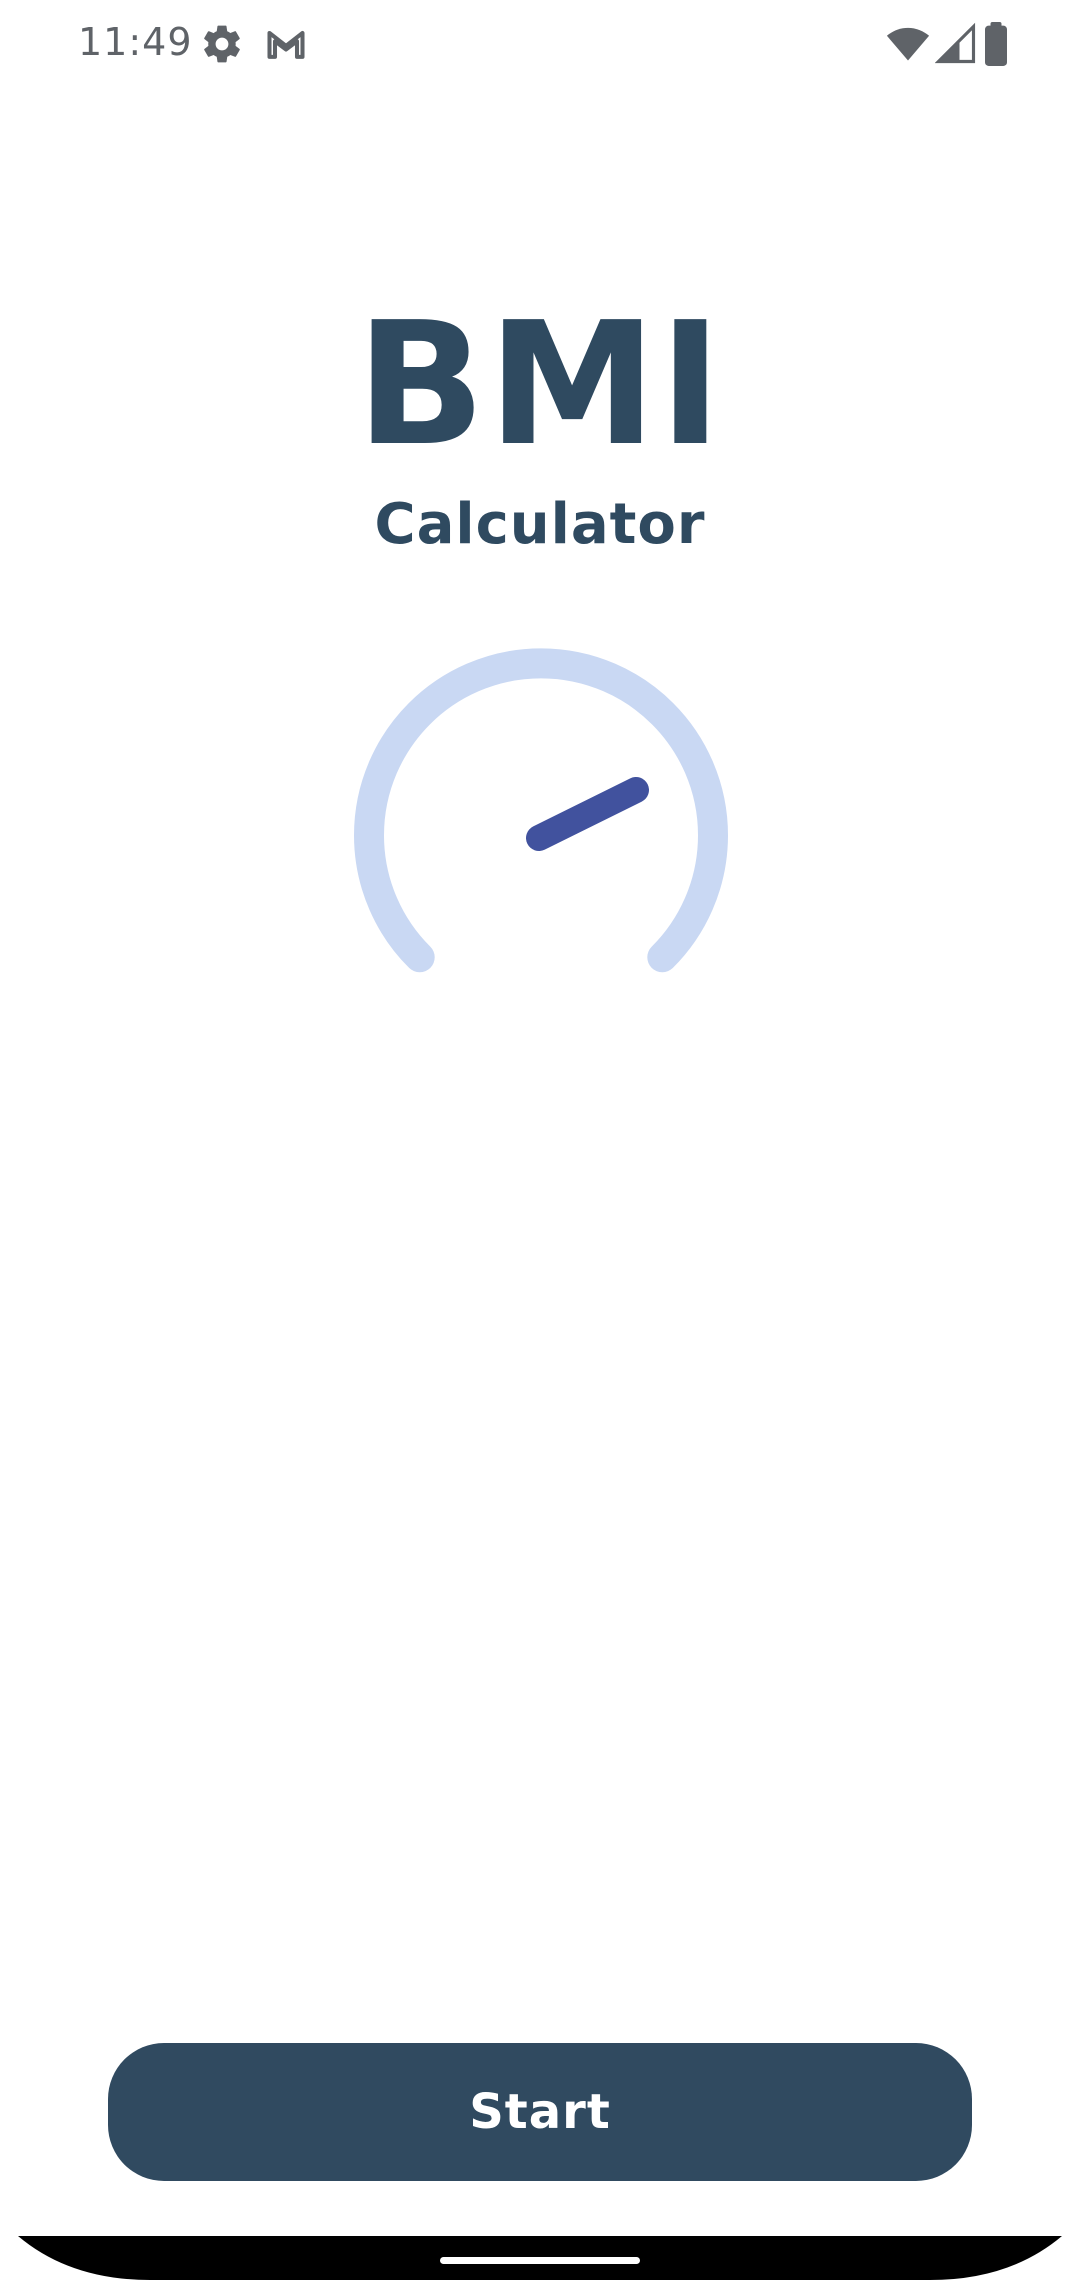 The image size is (1080, 2280). What do you see at coordinates (222, 44) in the screenshot?
I see `settings-gear-icon` at bounding box center [222, 44].